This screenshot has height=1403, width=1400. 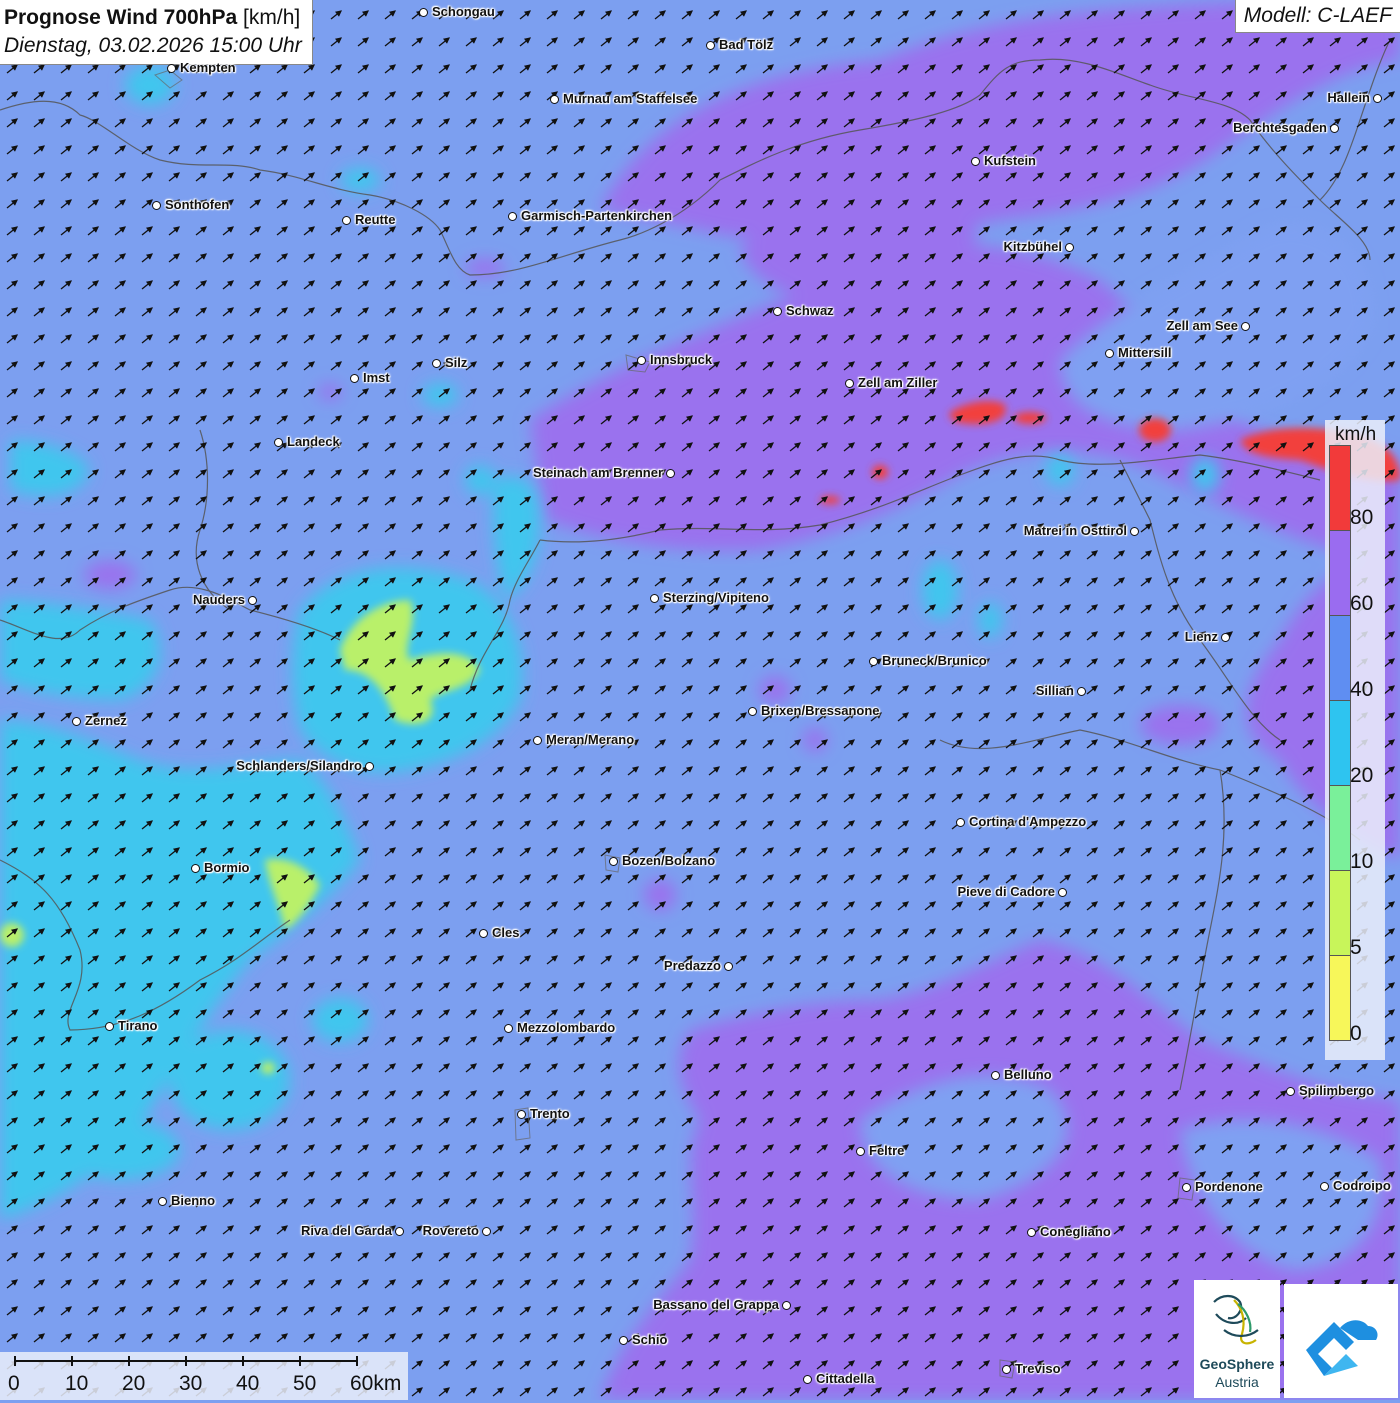 I want to click on city-label: Riva del Garda, so click(x=346, y=1230).